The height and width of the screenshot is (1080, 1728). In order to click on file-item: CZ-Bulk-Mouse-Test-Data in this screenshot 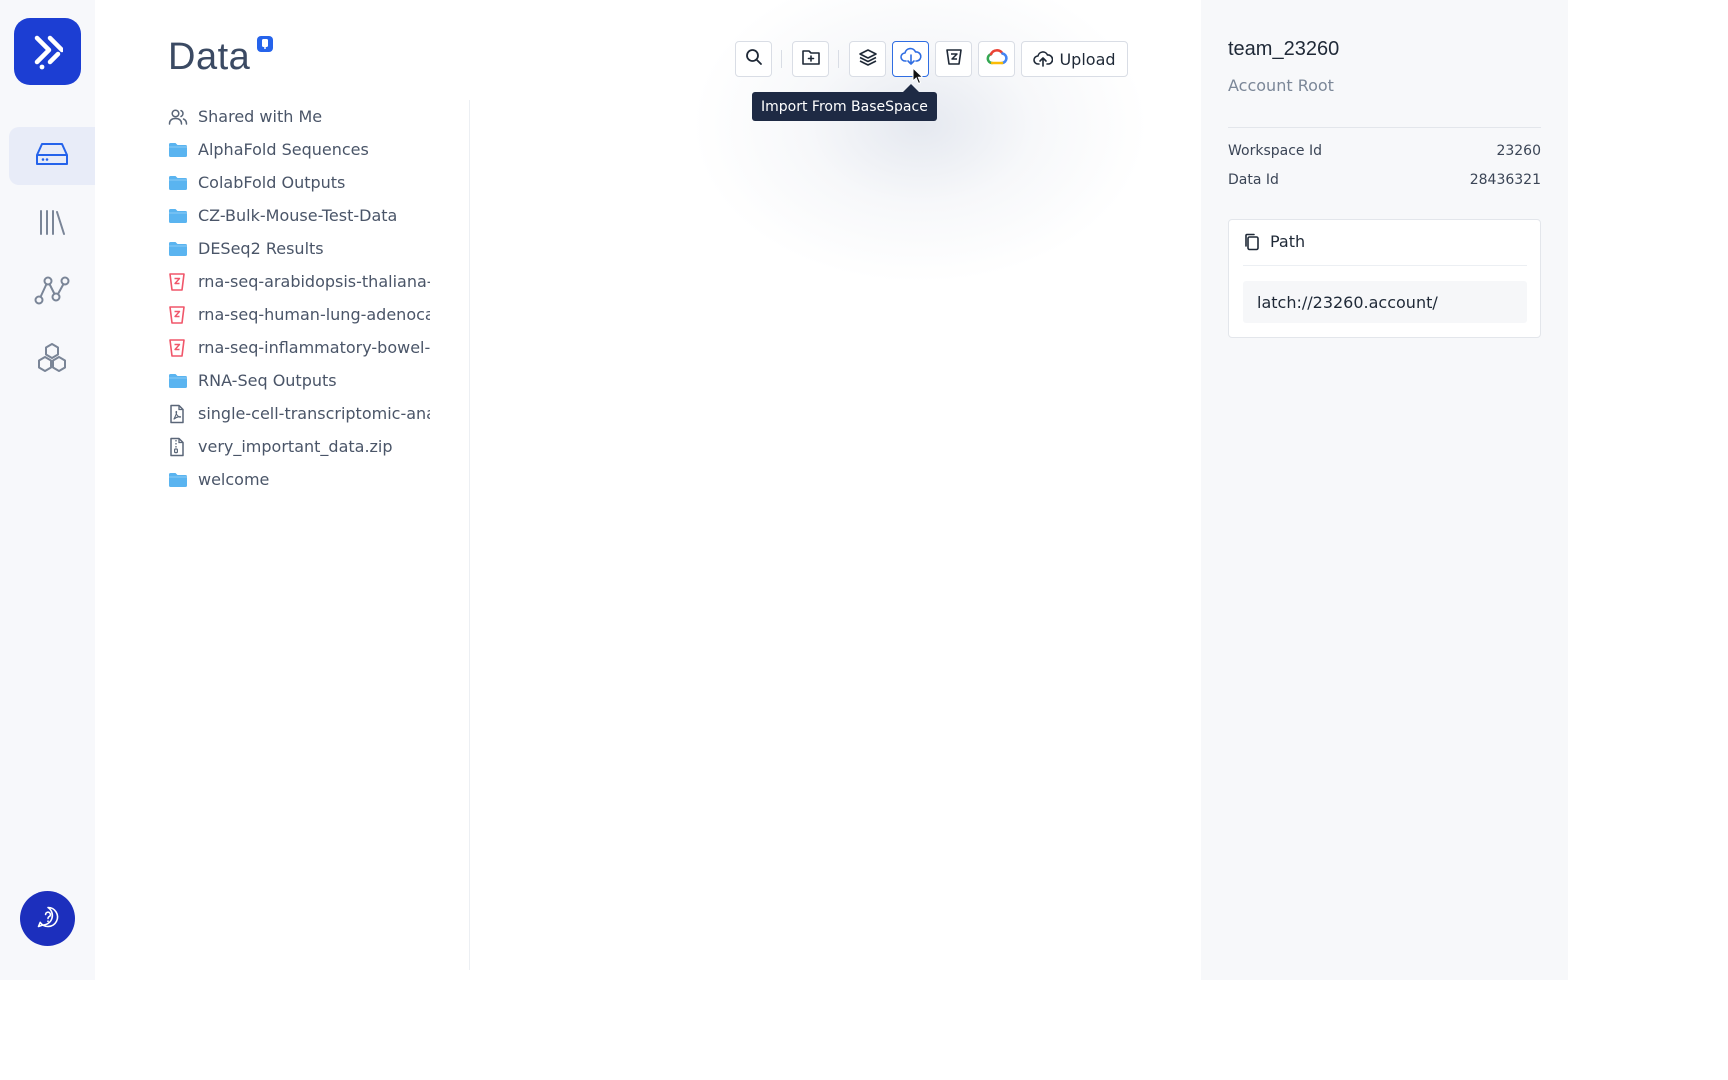, I will do `click(299, 215)`.